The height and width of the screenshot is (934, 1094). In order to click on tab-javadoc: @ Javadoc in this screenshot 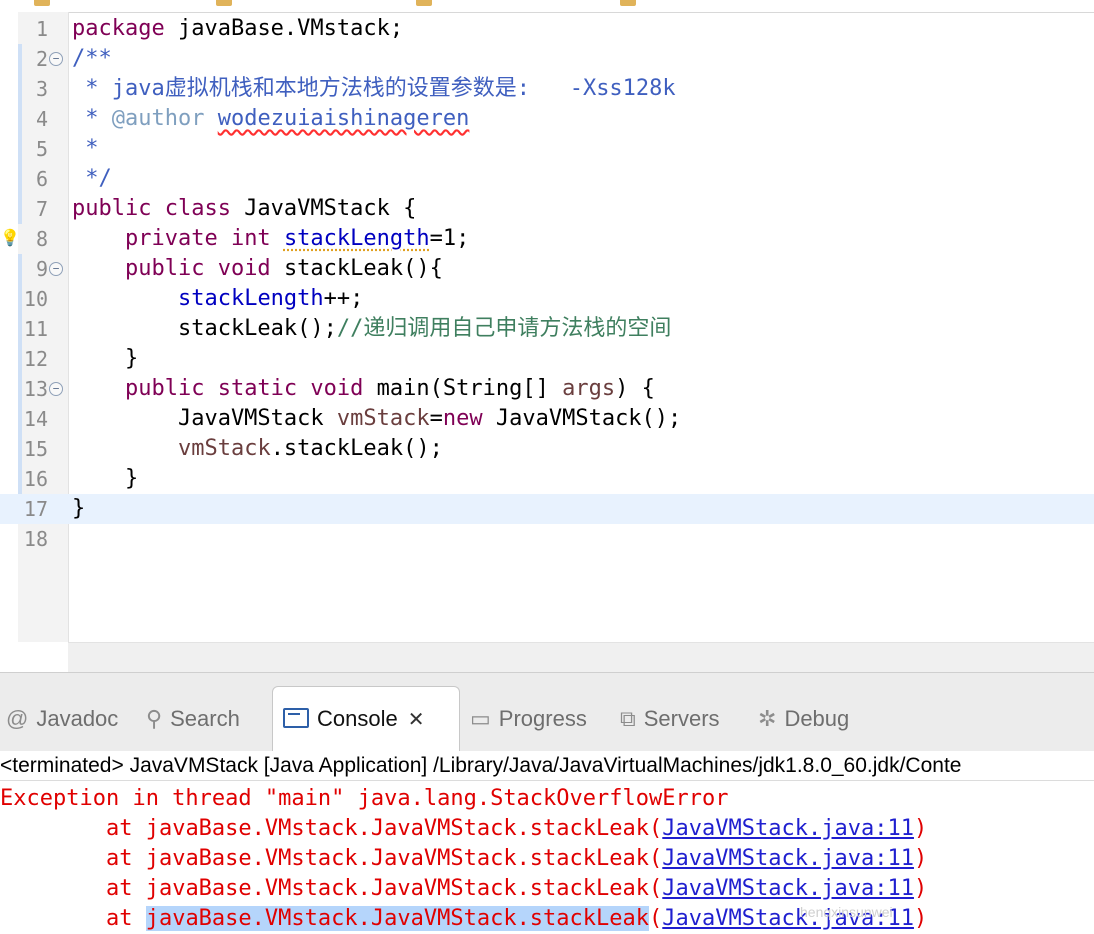, I will do `click(62, 719)`.